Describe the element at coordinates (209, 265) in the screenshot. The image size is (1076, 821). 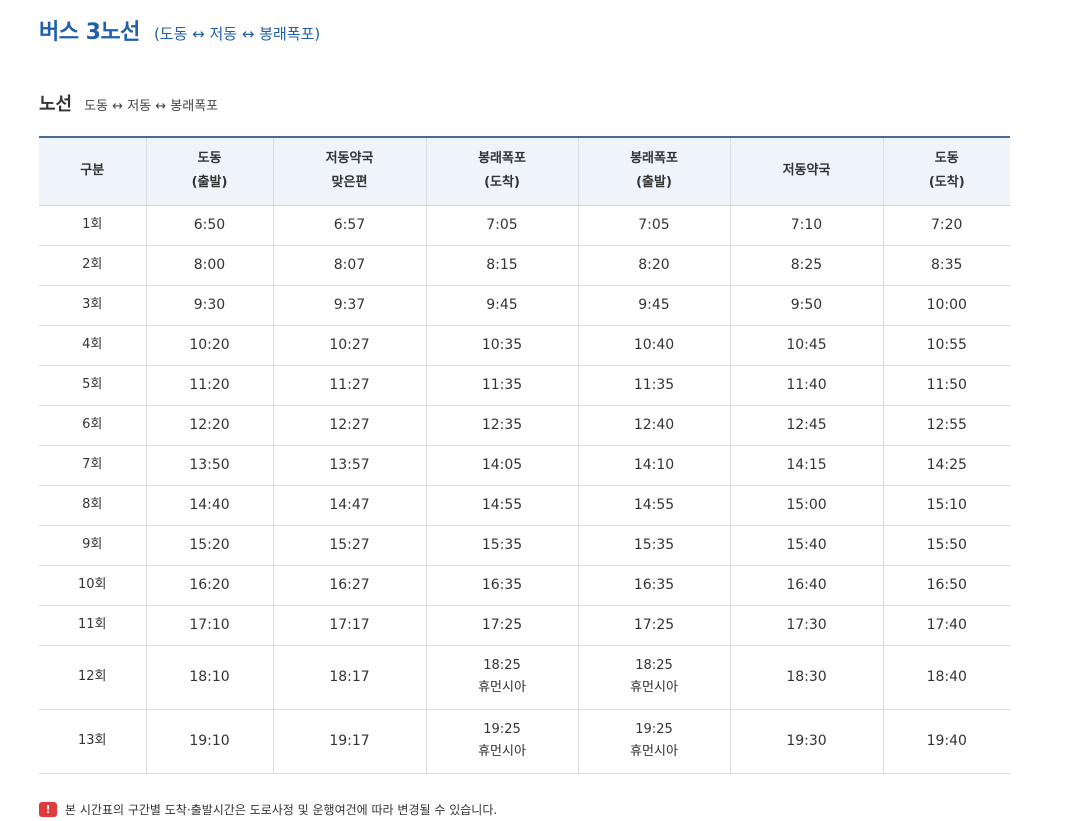
I see `time-cell: 8:00` at that location.